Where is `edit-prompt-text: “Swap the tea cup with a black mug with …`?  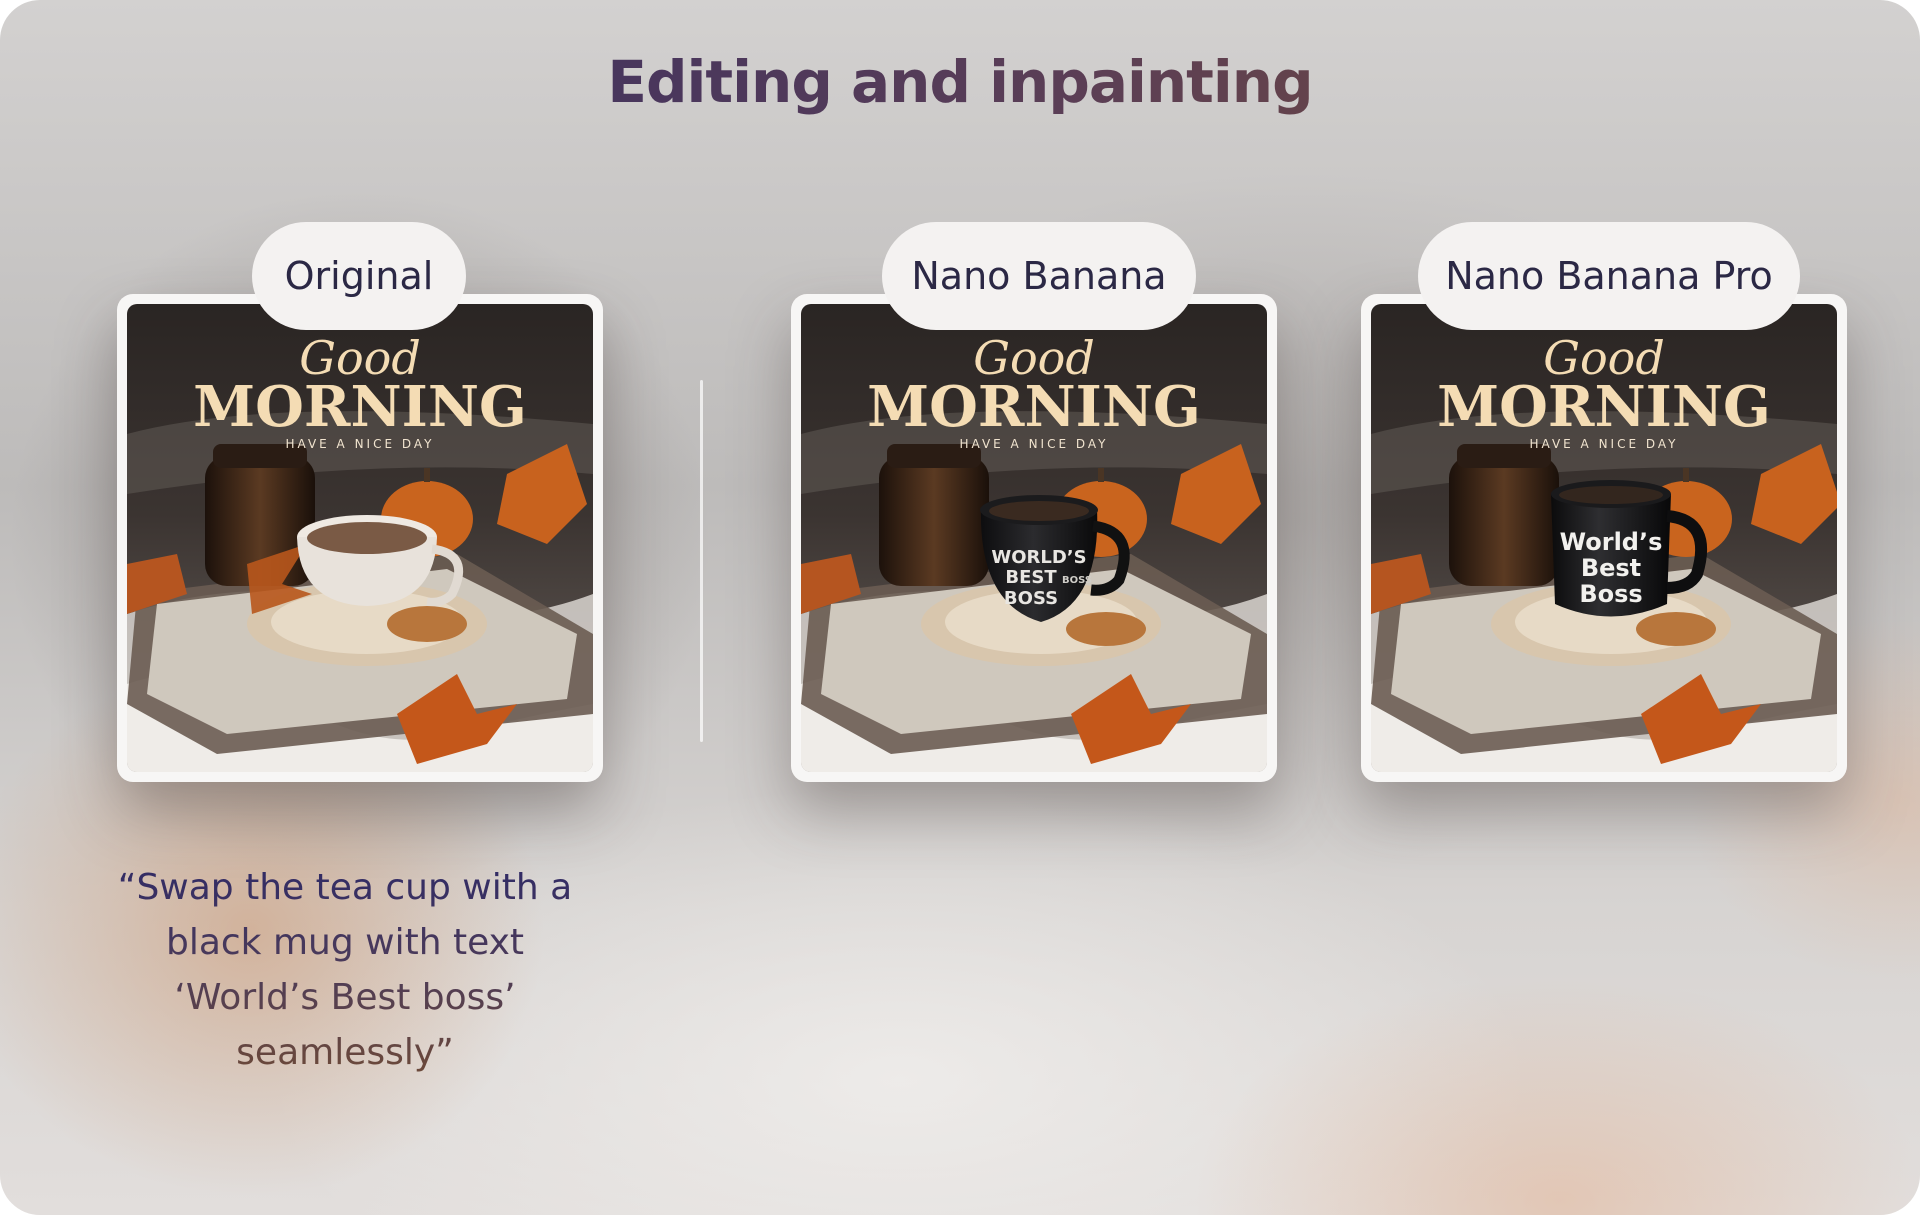 edit-prompt-text: “Swap the tea cup with a black mug with … is located at coordinates (345, 970).